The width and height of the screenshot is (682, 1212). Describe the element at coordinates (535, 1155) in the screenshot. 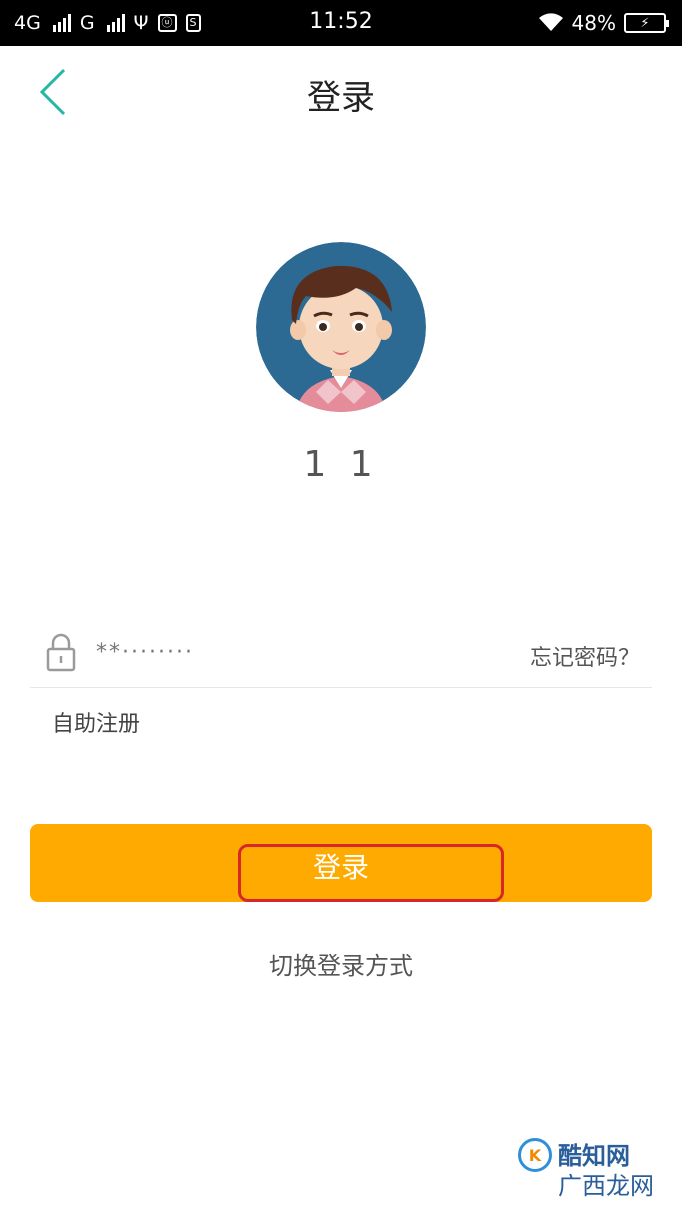

I see `watermark-icon: K` at that location.